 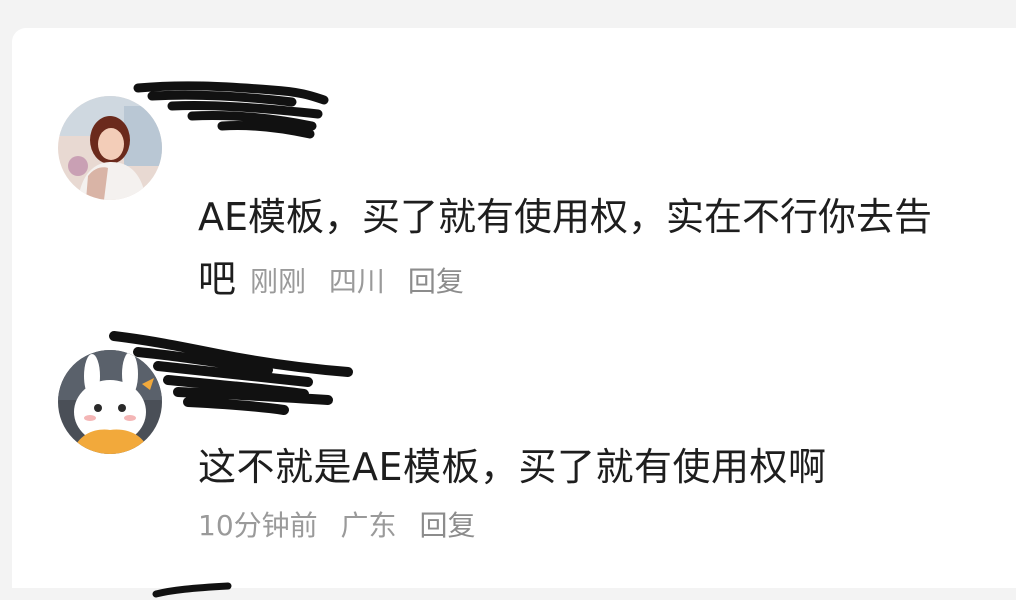 I want to click on comment-location: 广东, so click(x=368, y=525).